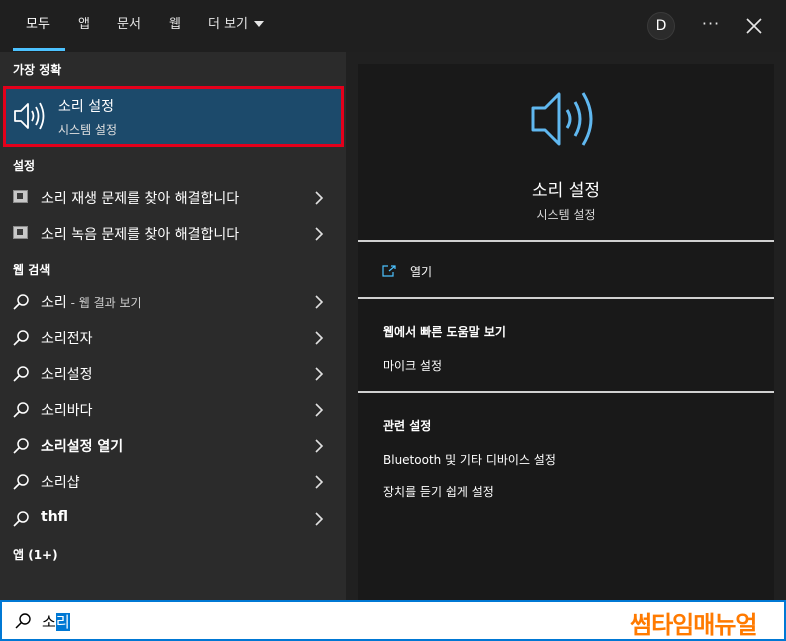 The height and width of the screenshot is (641, 786). What do you see at coordinates (140, 235) in the screenshot?
I see `list-item-label: 소리 녹음 문제를 찾아 해결합니다` at bounding box center [140, 235].